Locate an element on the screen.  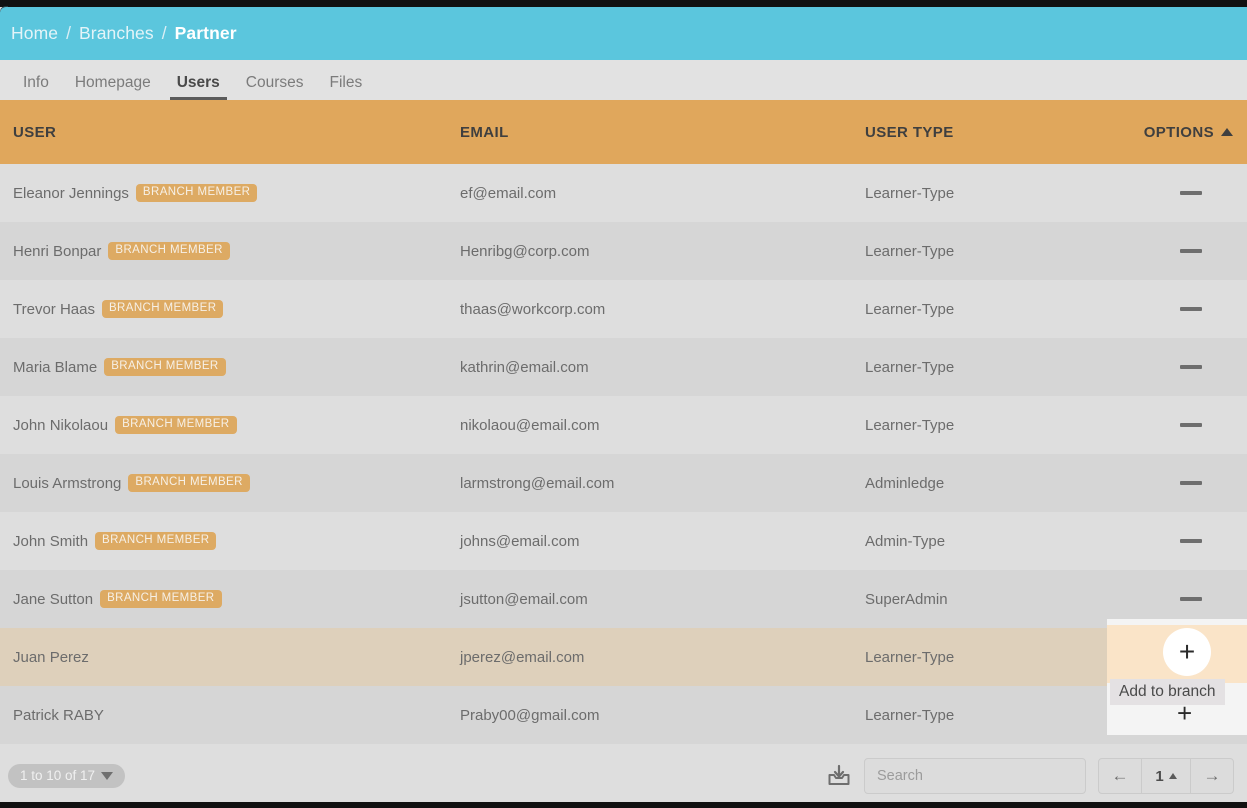
window-top-edge is located at coordinates (623, 3).